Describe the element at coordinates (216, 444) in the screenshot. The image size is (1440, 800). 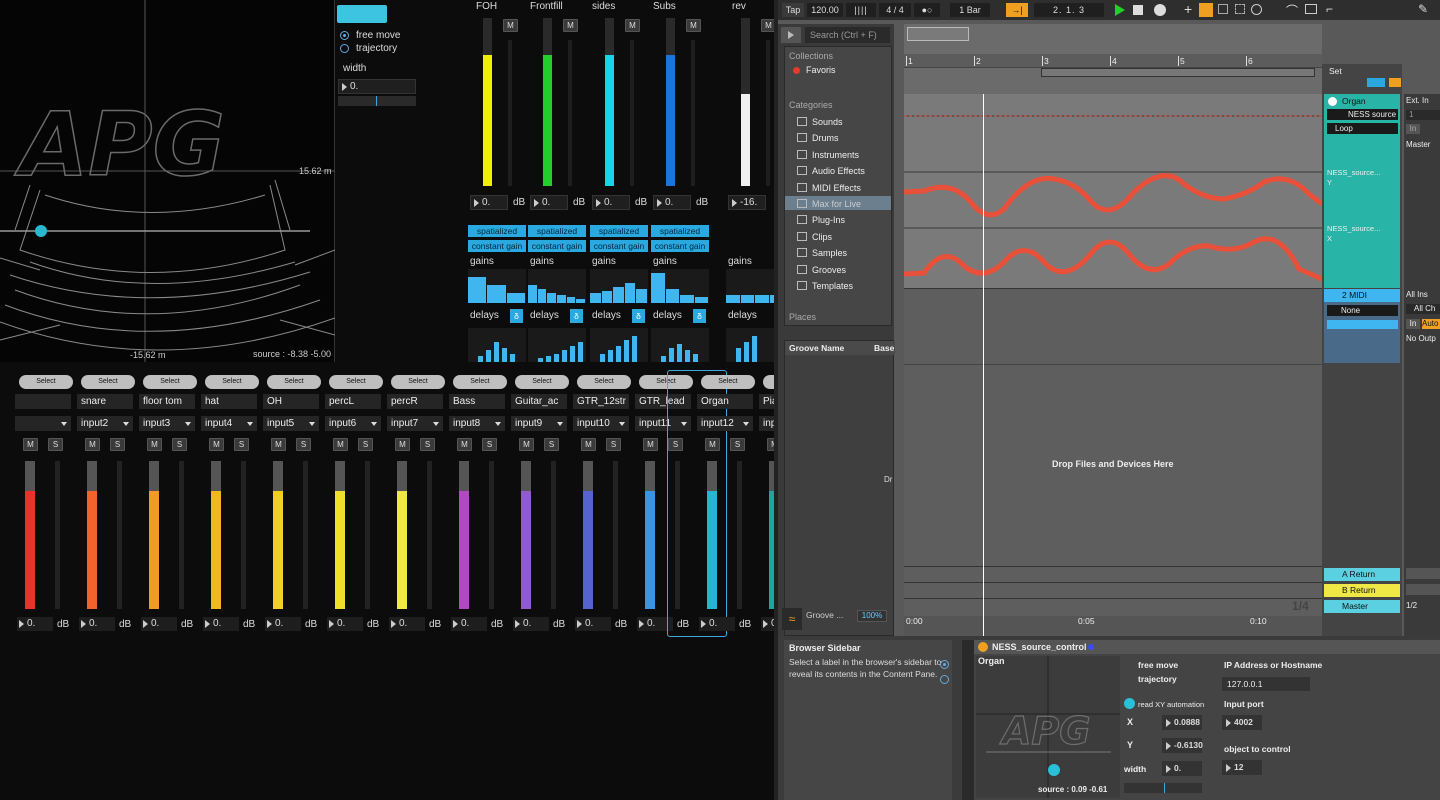
I see `channel-mute-button-3: M` at that location.